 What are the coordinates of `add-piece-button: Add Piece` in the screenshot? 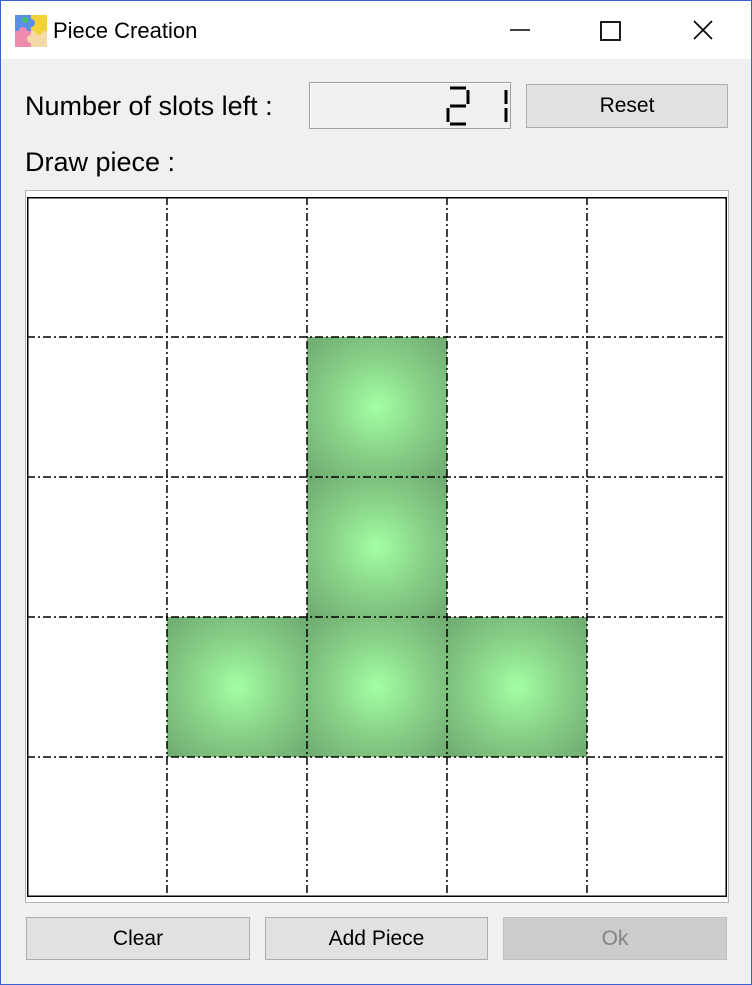 It's located at (376, 938).